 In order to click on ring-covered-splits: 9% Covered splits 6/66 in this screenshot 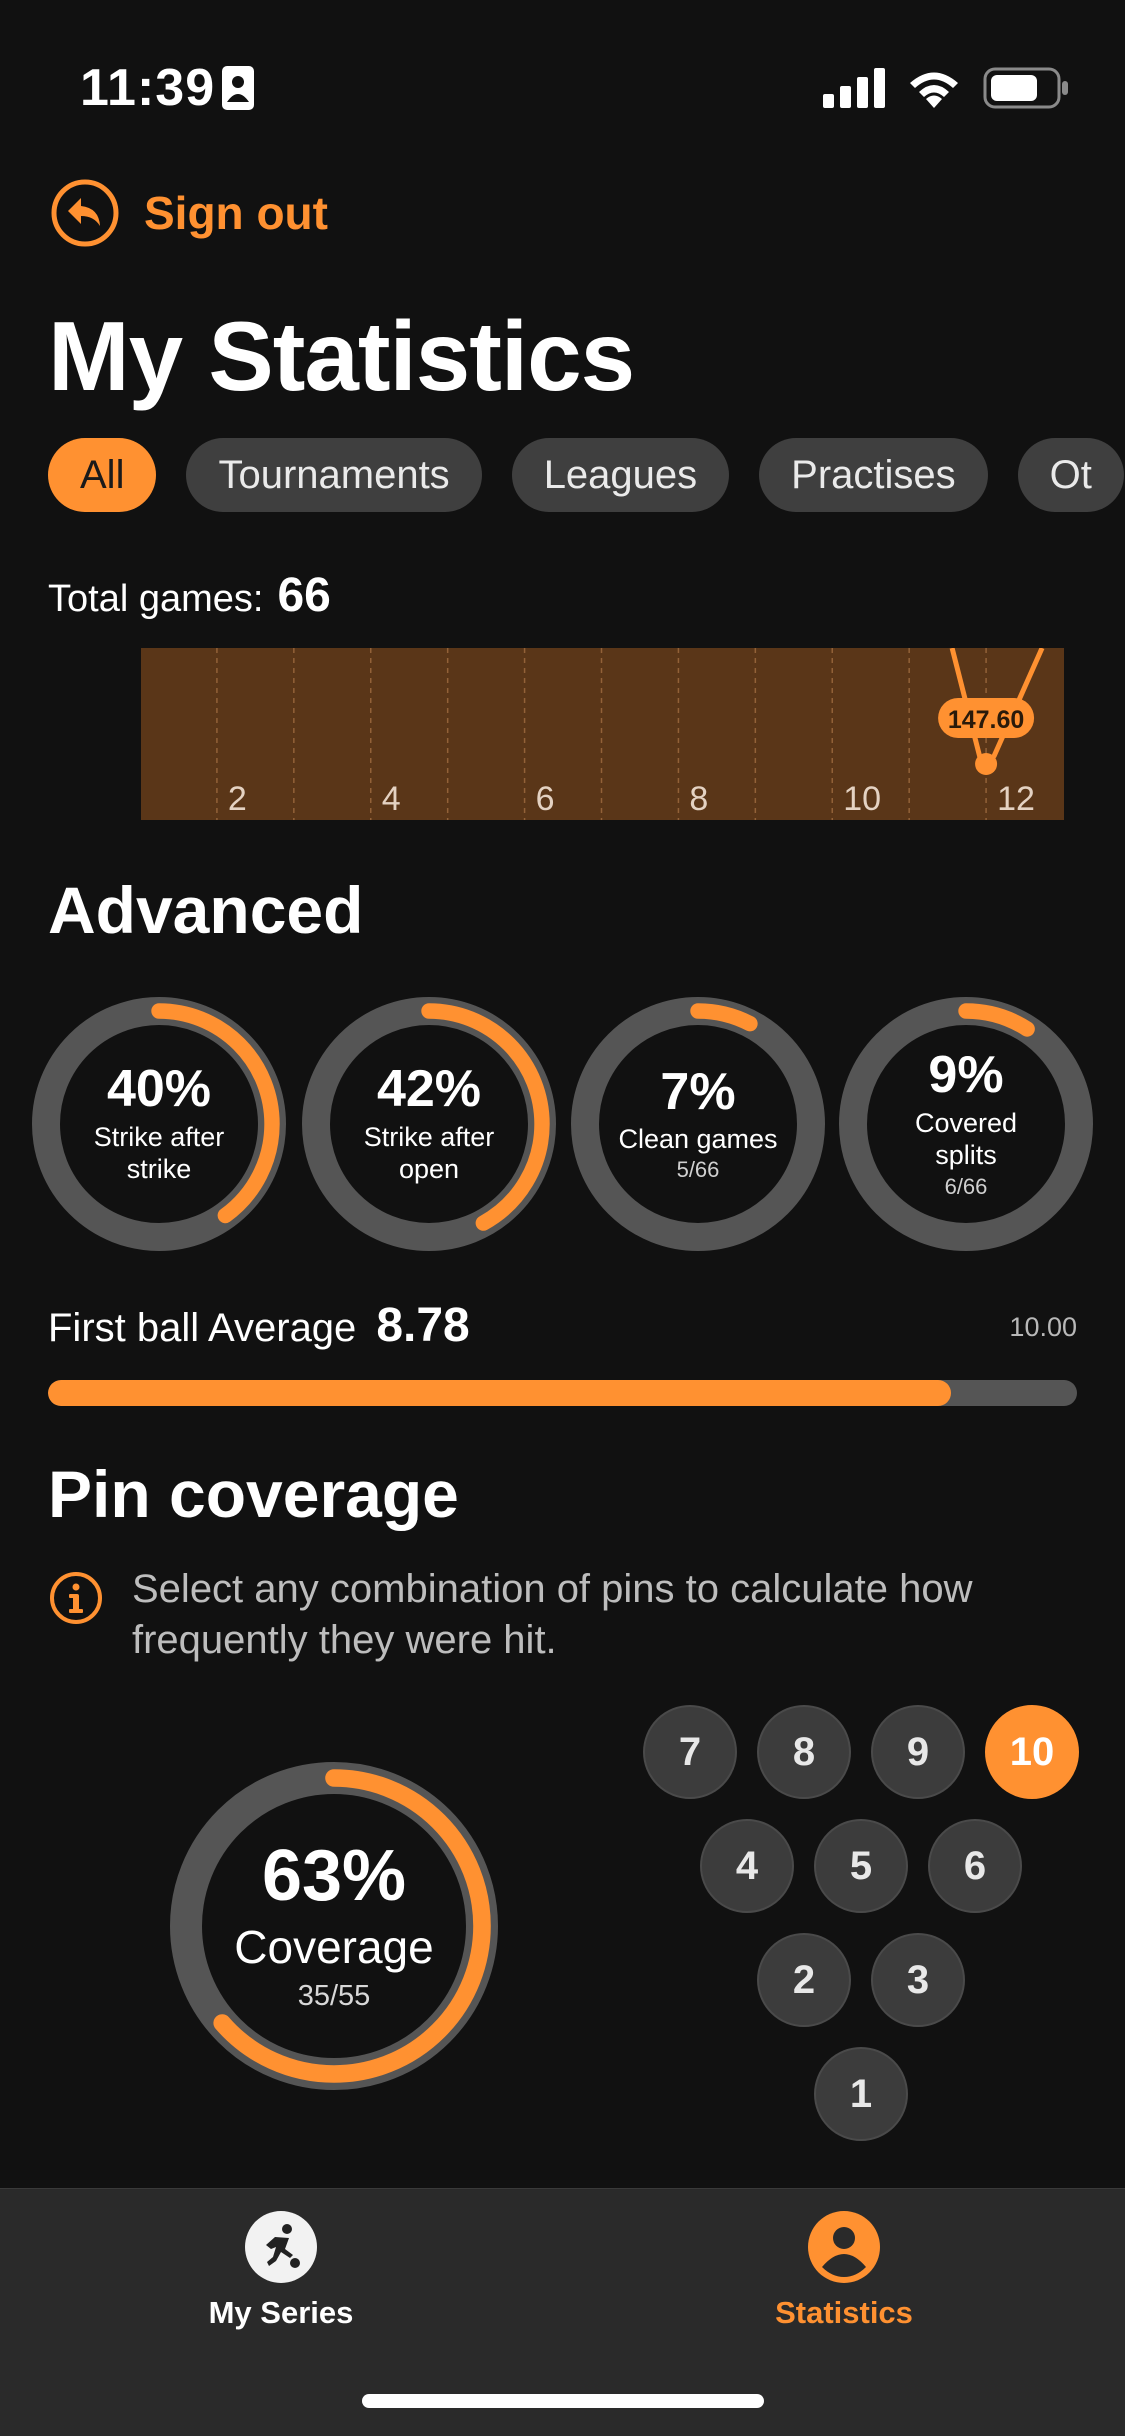, I will do `click(966, 1124)`.